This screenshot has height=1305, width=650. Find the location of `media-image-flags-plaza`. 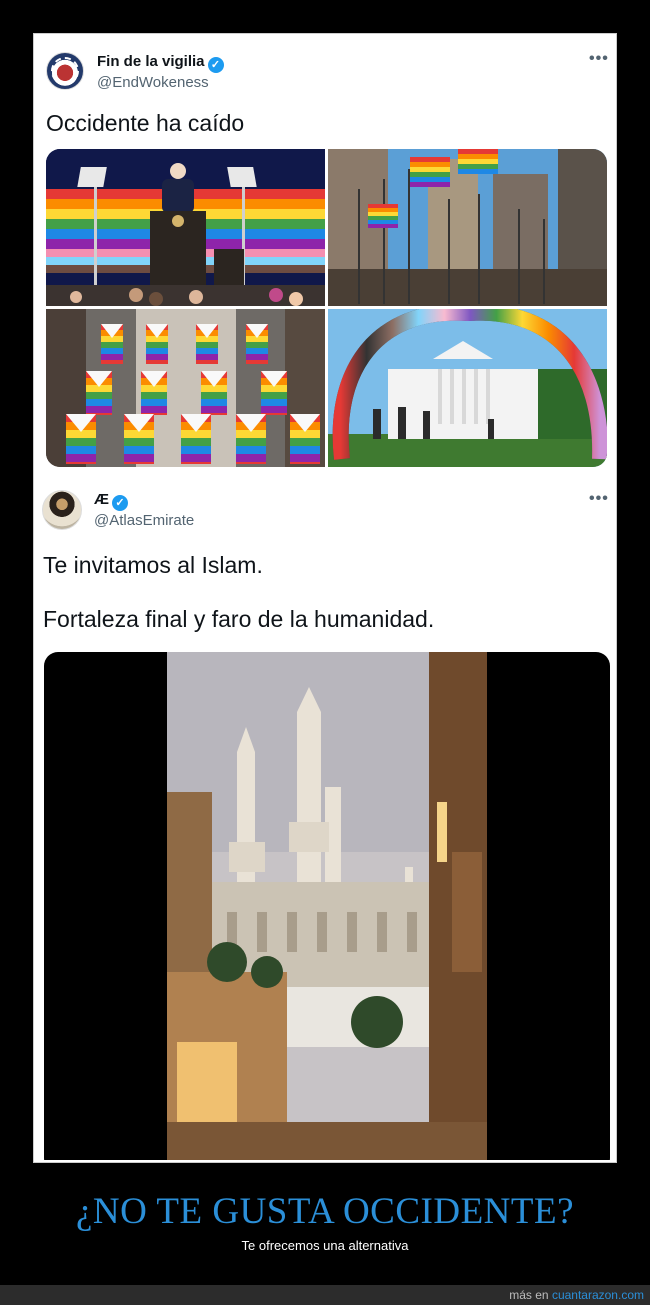

media-image-flags-plaza is located at coordinates (467, 227).